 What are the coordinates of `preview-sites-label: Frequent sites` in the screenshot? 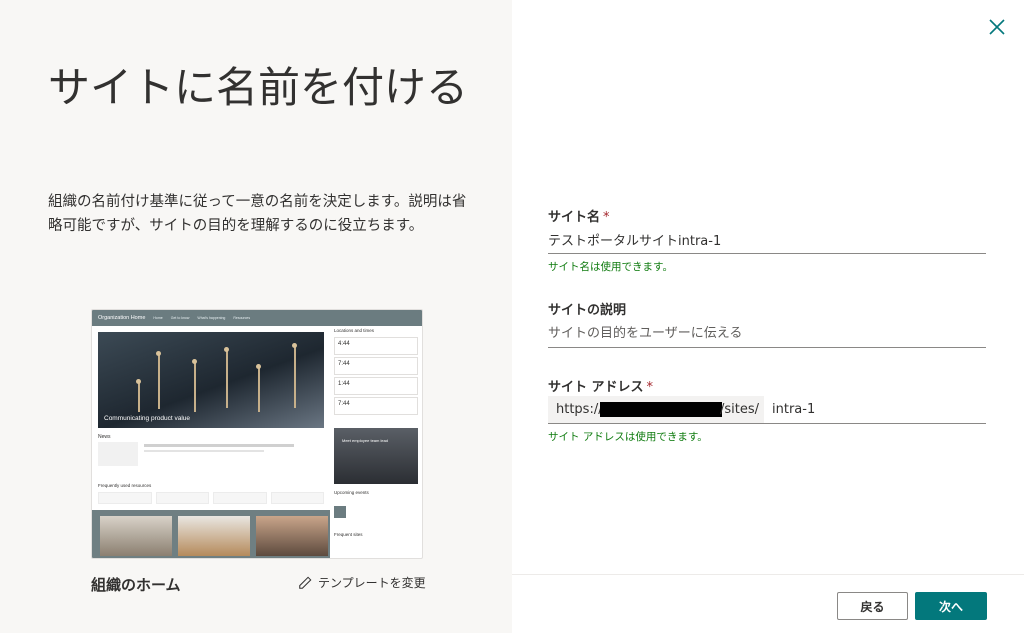 It's located at (348, 534).